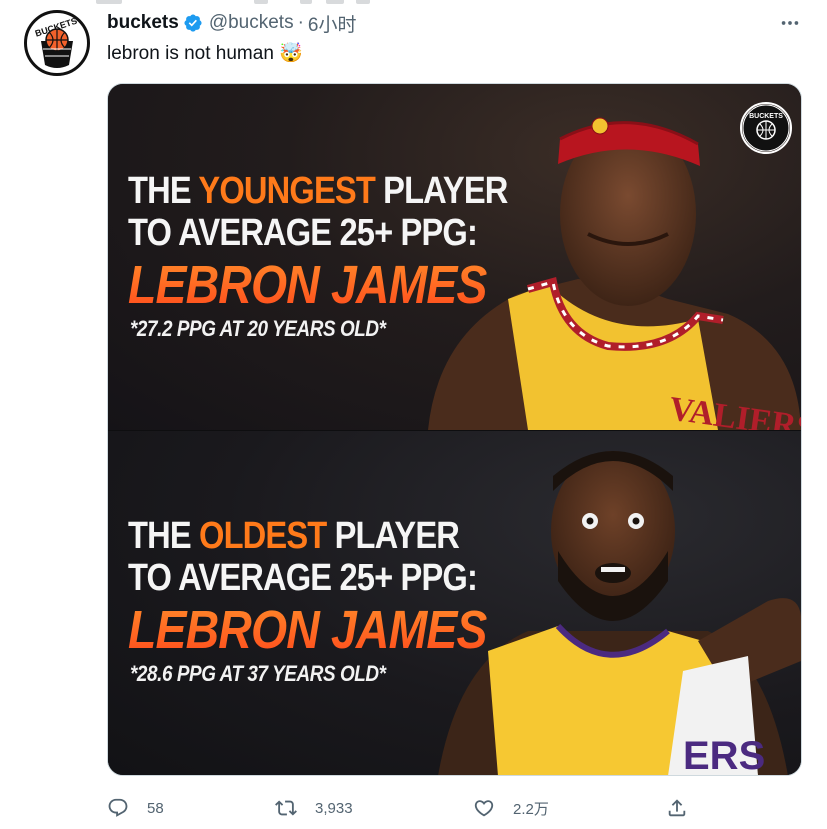 The image size is (827, 829). I want to click on buckets-logo-icon: BUCKETS, so click(57, 43).